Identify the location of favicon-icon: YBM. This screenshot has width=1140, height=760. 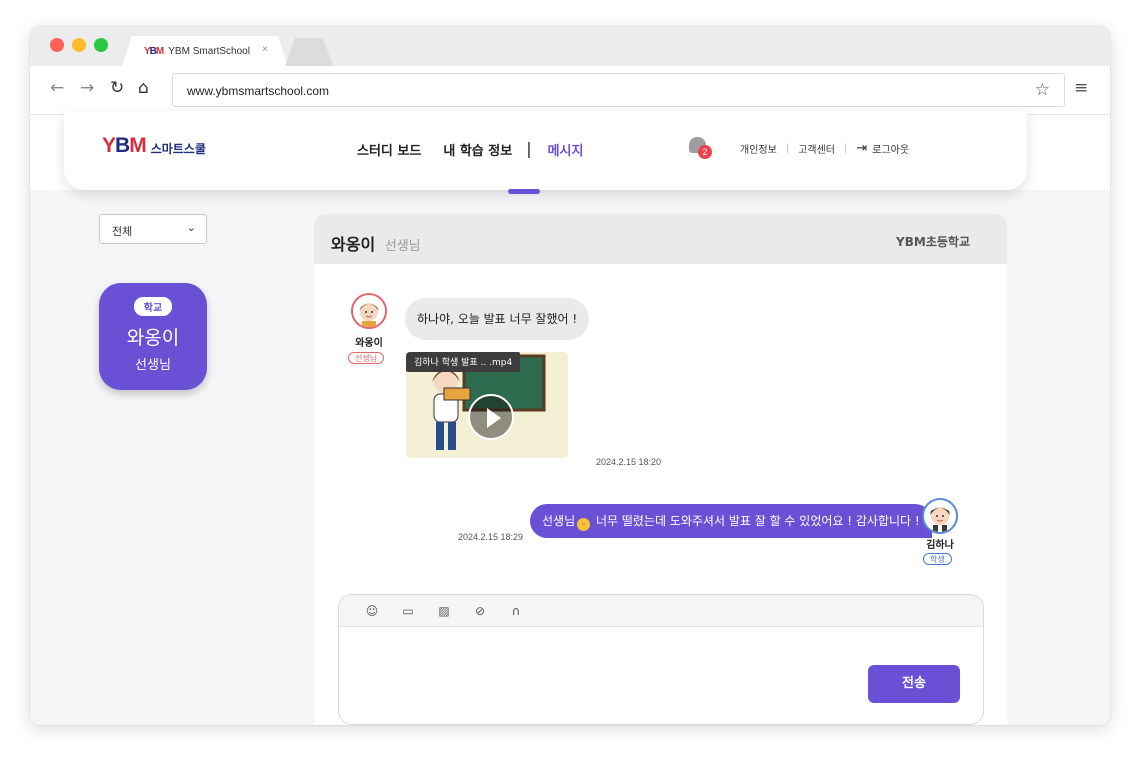
(154, 51).